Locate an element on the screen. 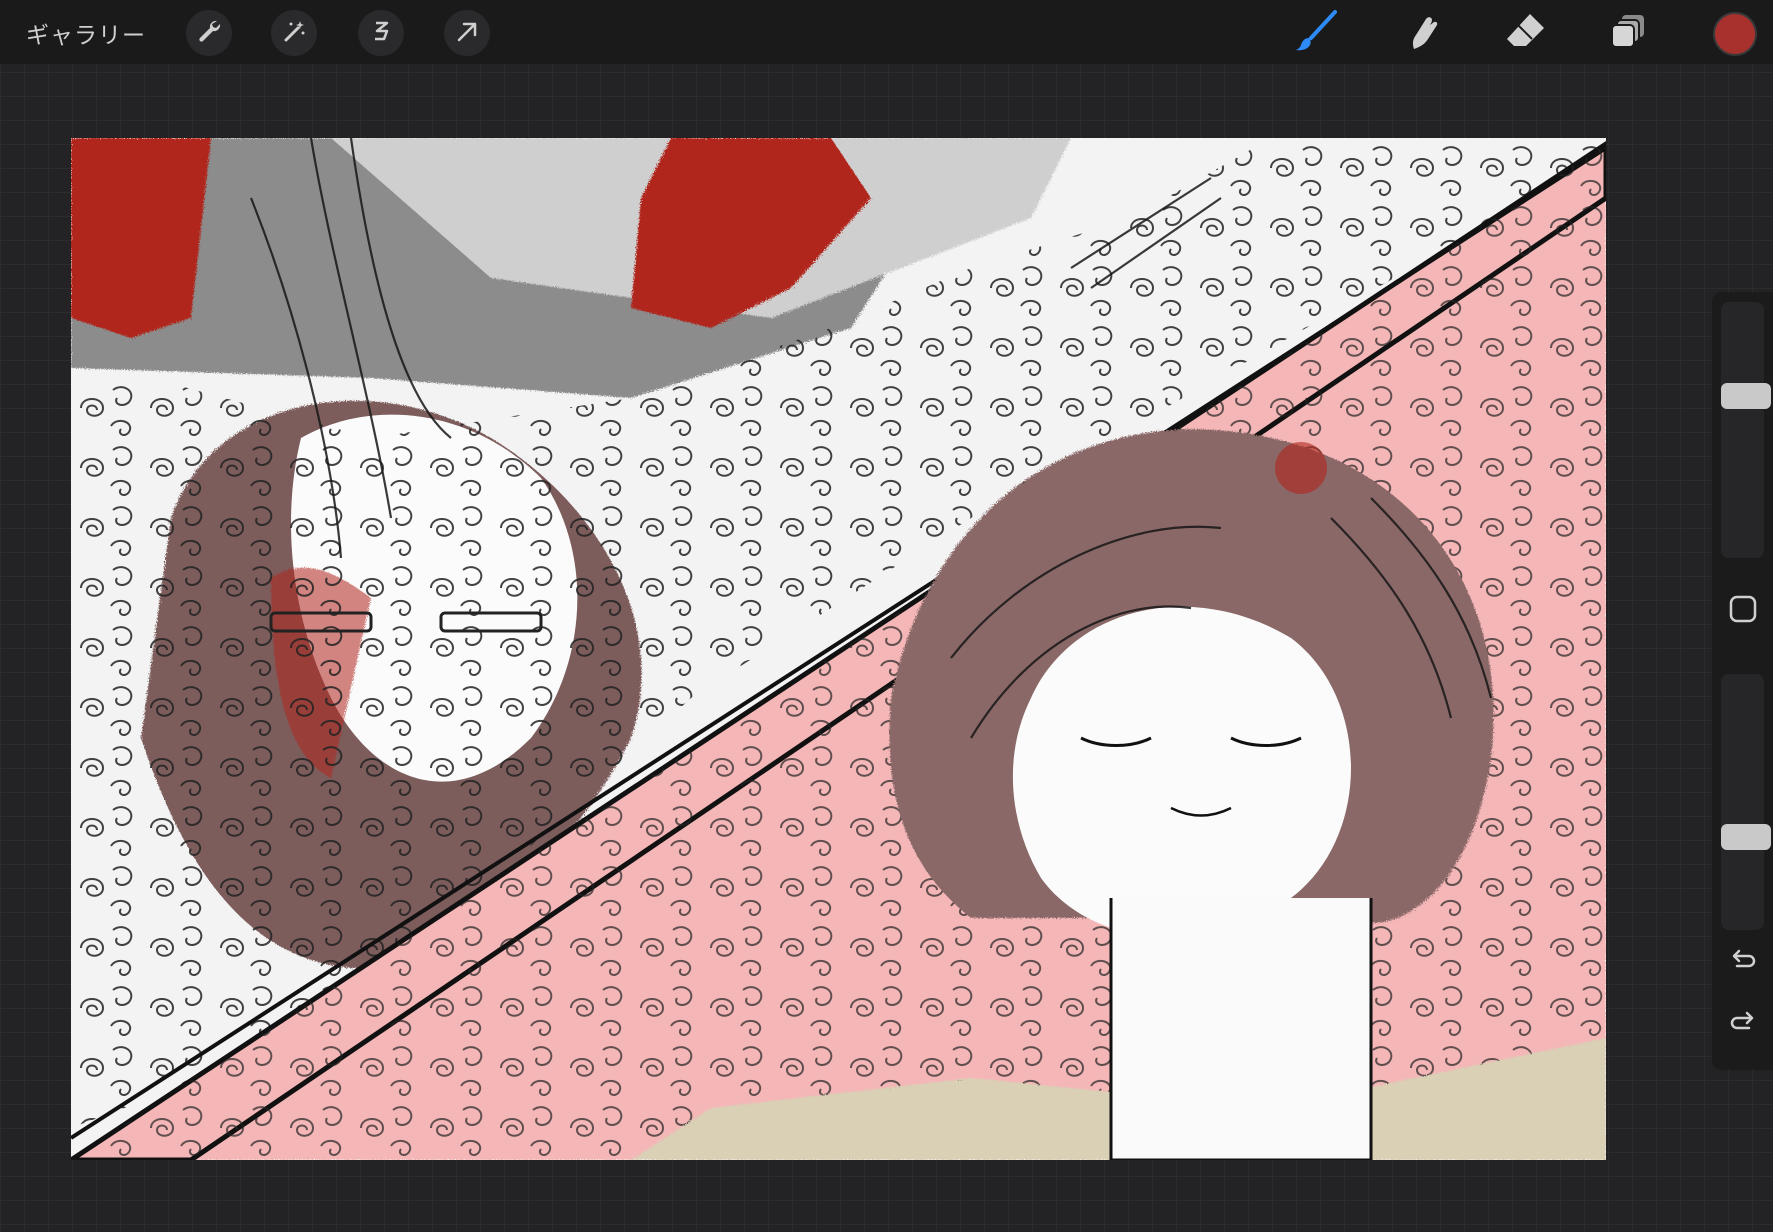  smudge-button is located at coordinates (1420, 33).